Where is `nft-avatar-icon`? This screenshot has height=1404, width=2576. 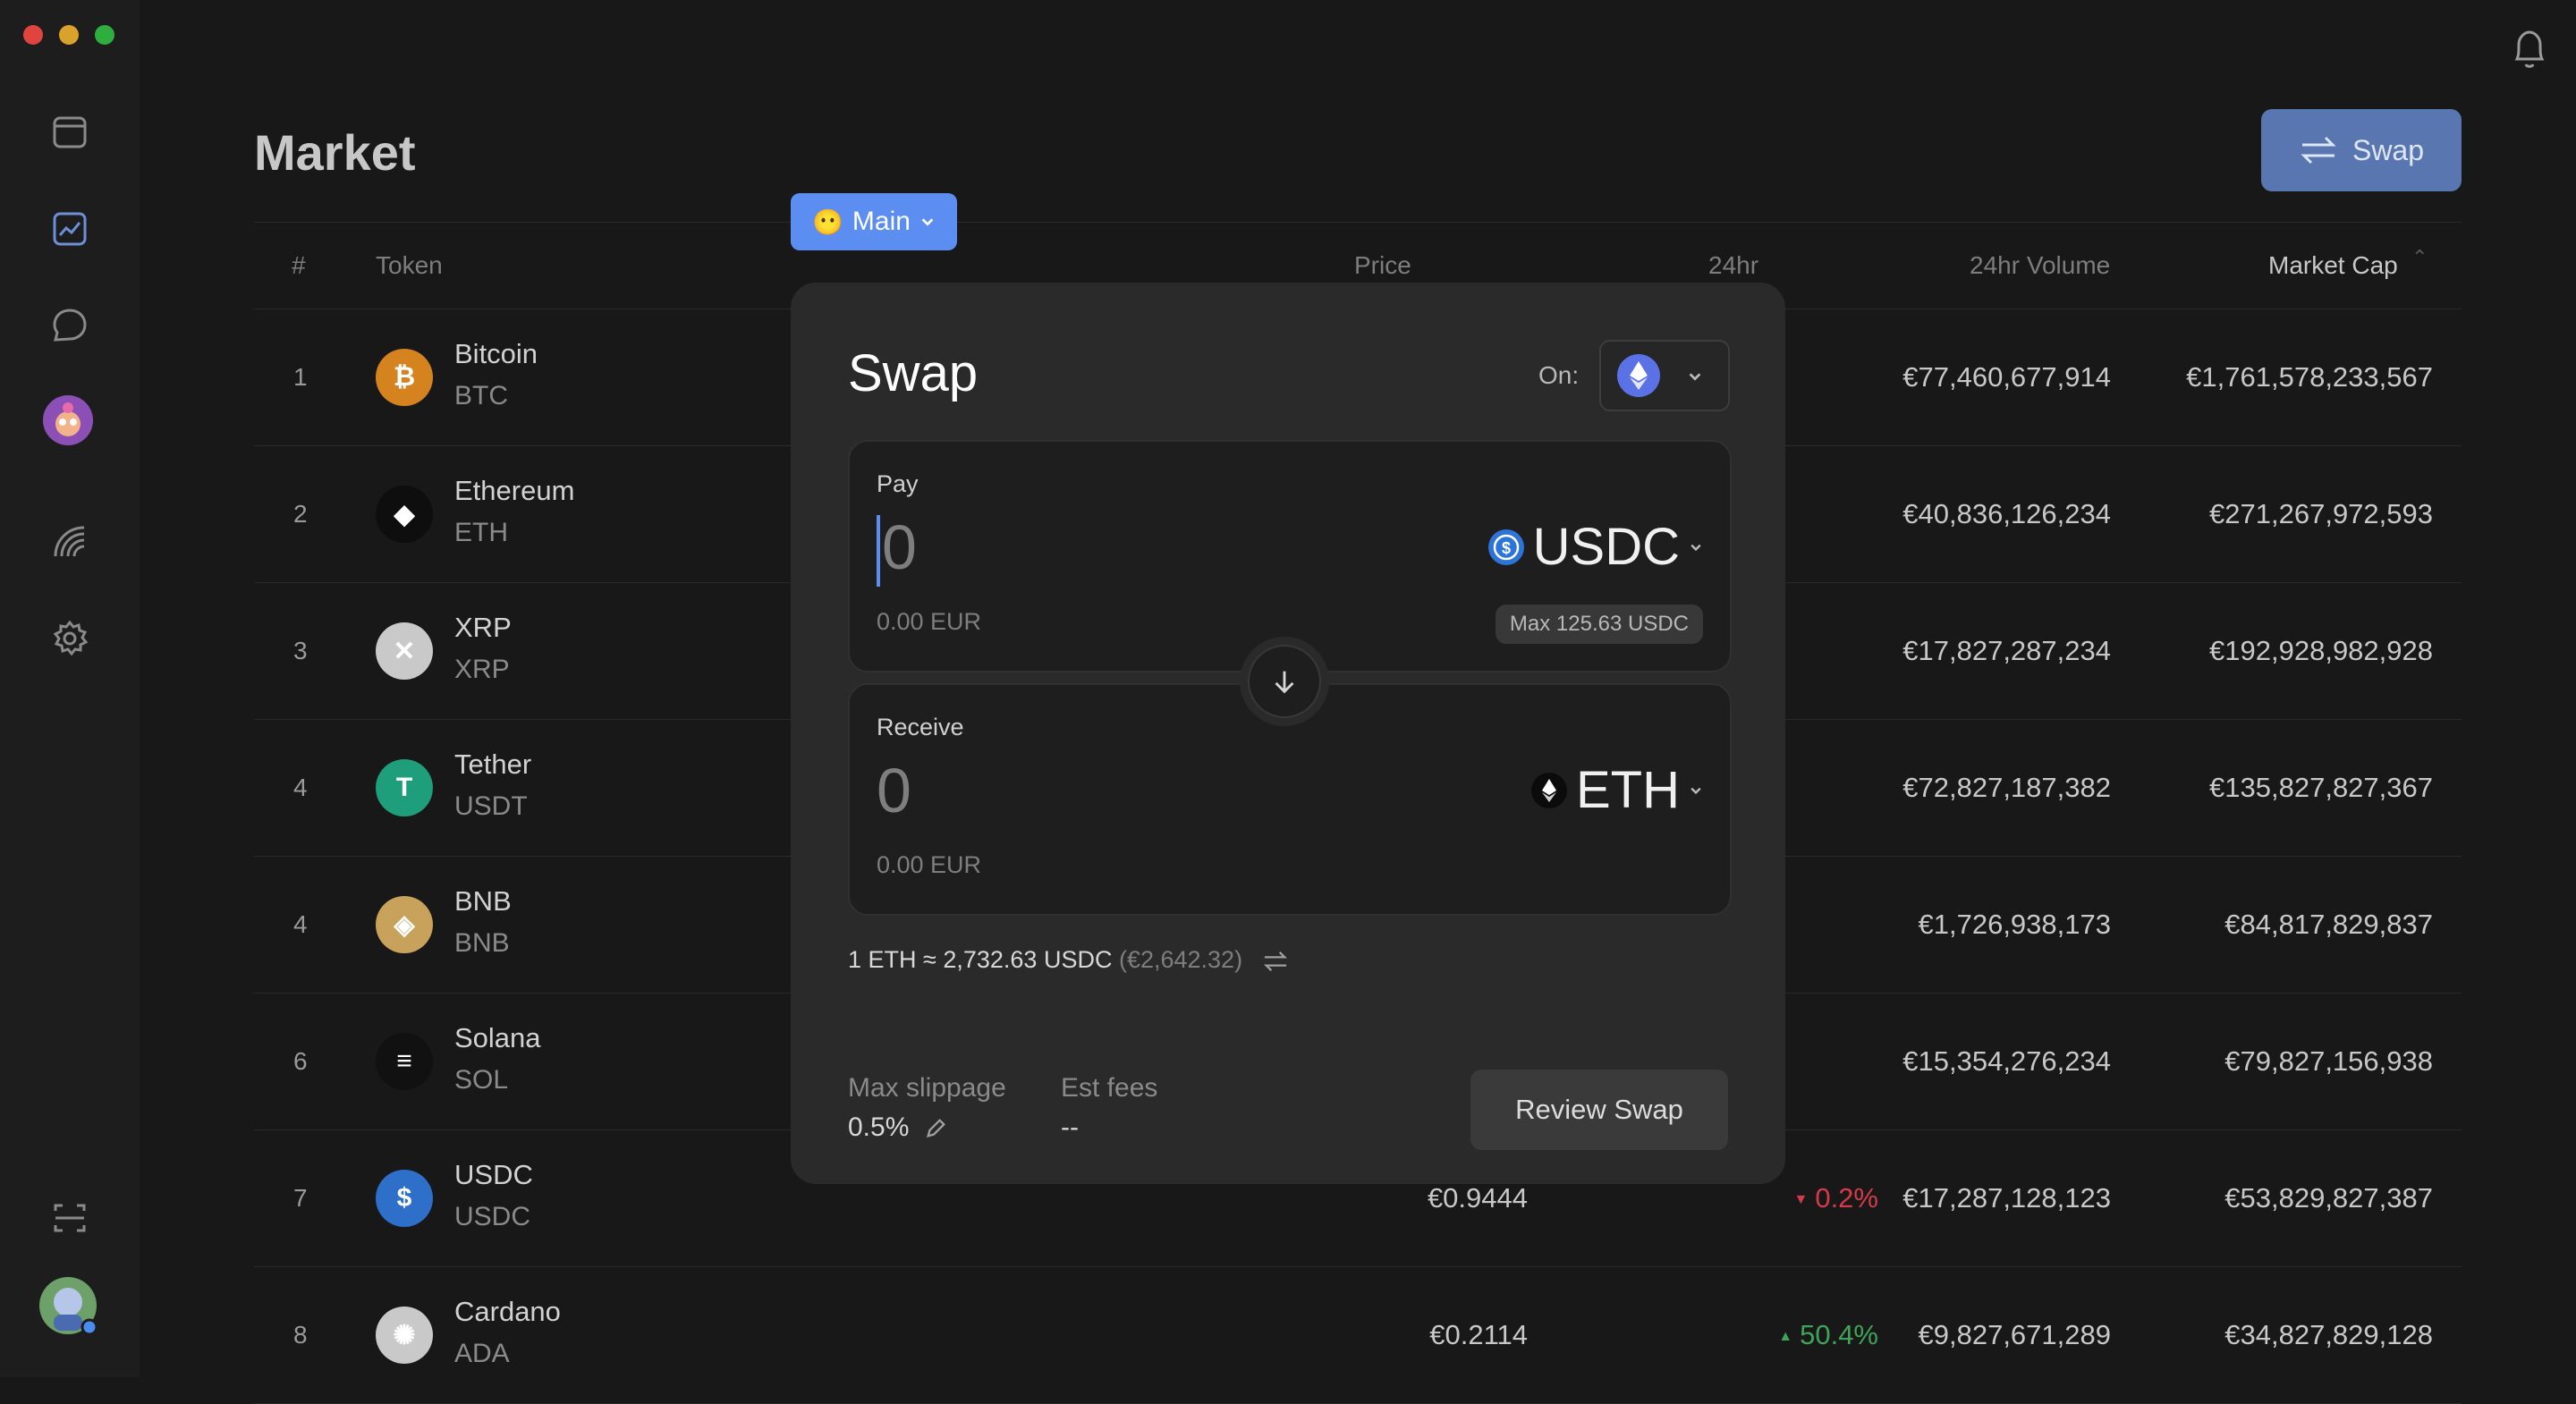
nft-avatar-icon is located at coordinates (68, 420).